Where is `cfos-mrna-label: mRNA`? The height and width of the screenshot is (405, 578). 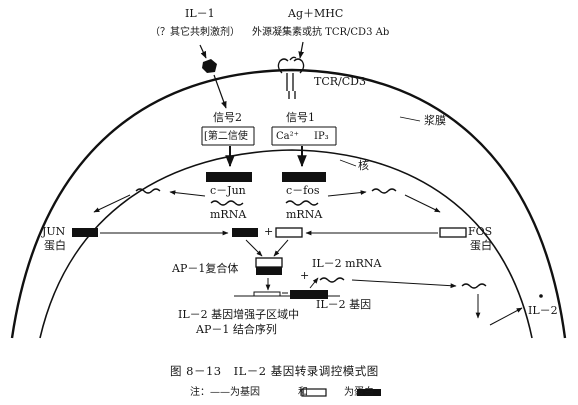
cfos-mrna-label: mRNA is located at coordinates (304, 214).